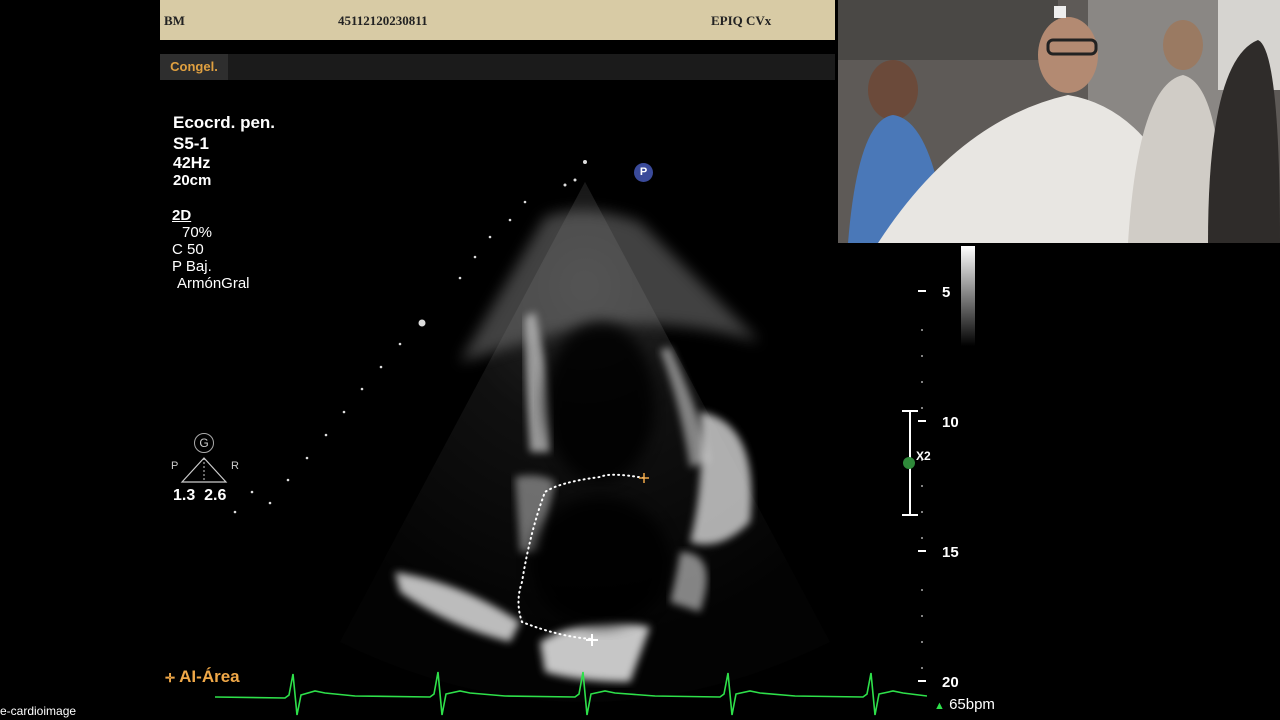 The image size is (1280, 720). I want to click on depth-tick-label: 10, so click(950, 422).